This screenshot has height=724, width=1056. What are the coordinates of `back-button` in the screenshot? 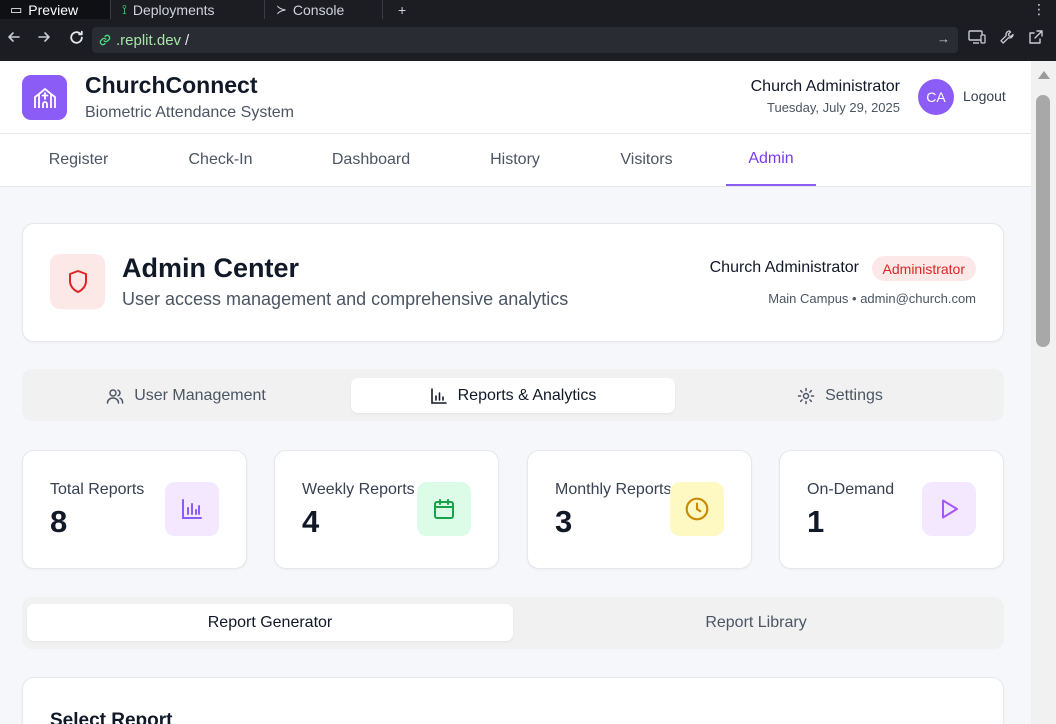 It's located at (14, 40).